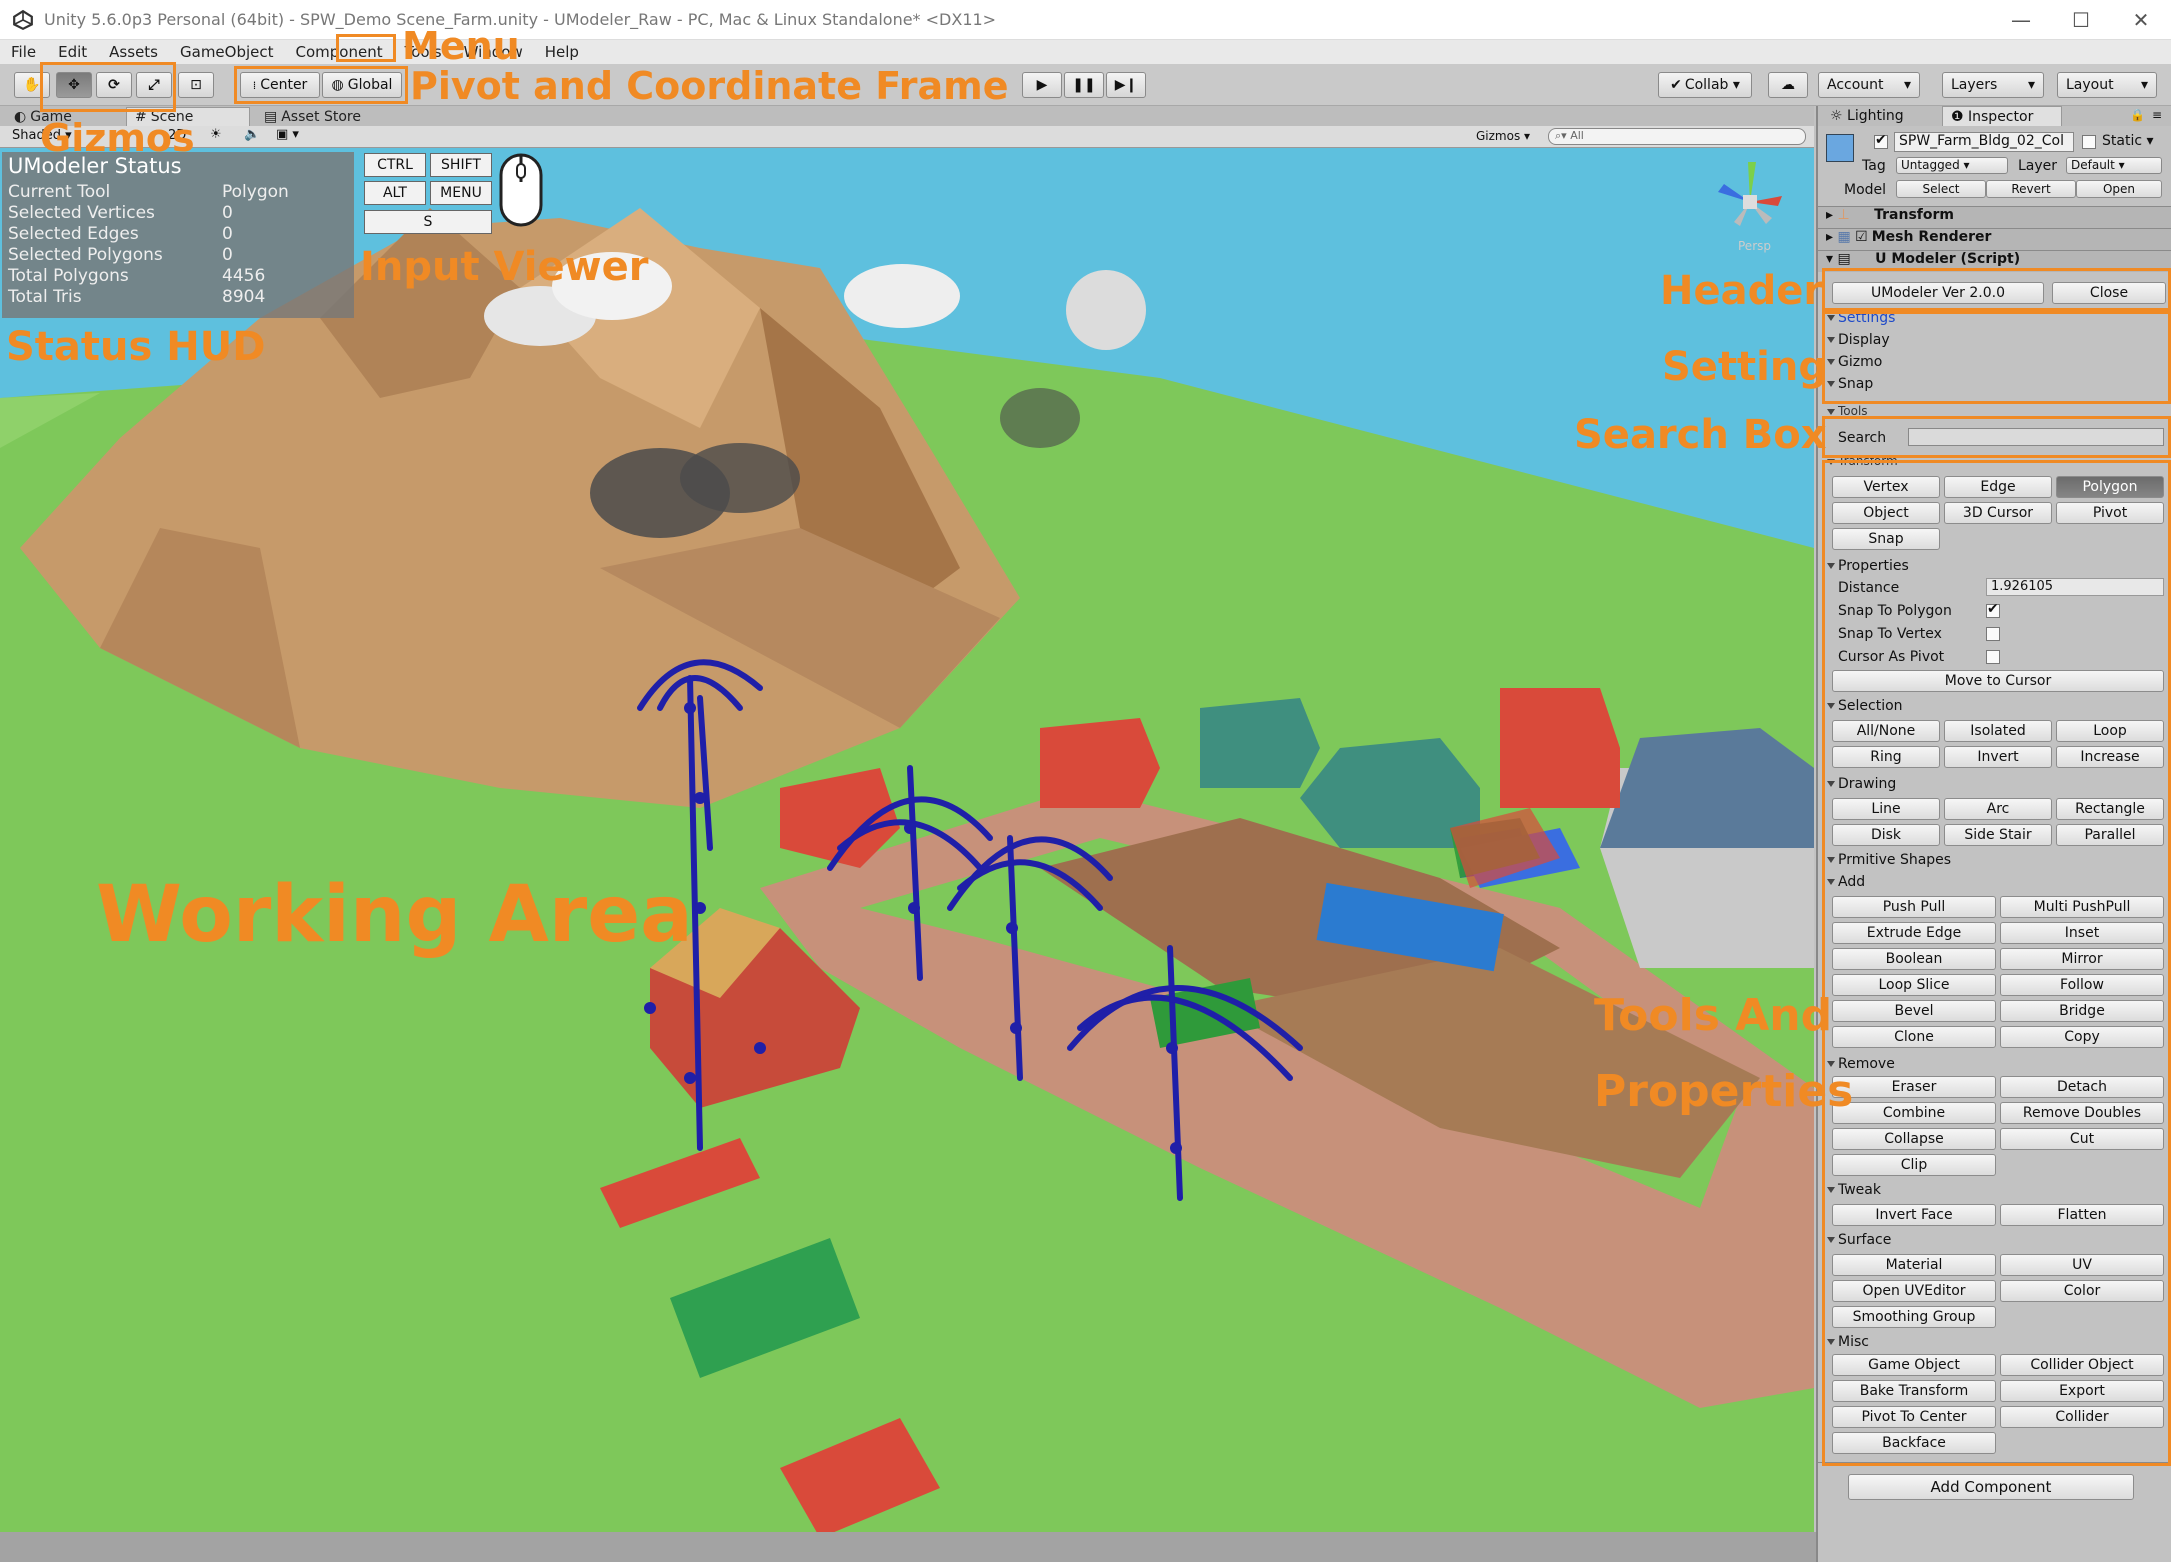 Image resolution: width=2171 pixels, height=1562 pixels. What do you see at coordinates (68, 275) in the screenshot?
I see `hud-label: Total Polygons` at bounding box center [68, 275].